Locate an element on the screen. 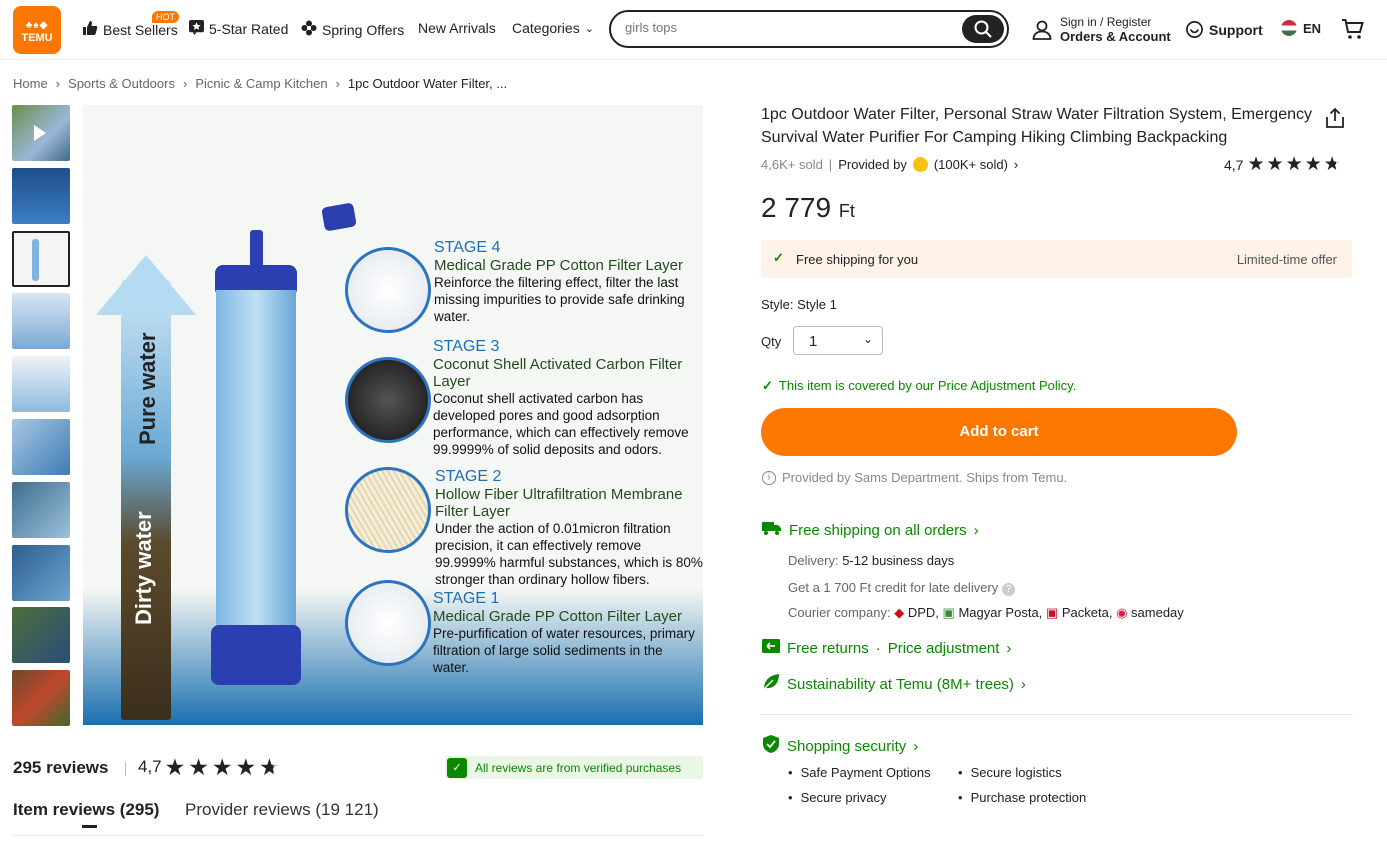  star-box-icon is located at coordinates (196, 29).